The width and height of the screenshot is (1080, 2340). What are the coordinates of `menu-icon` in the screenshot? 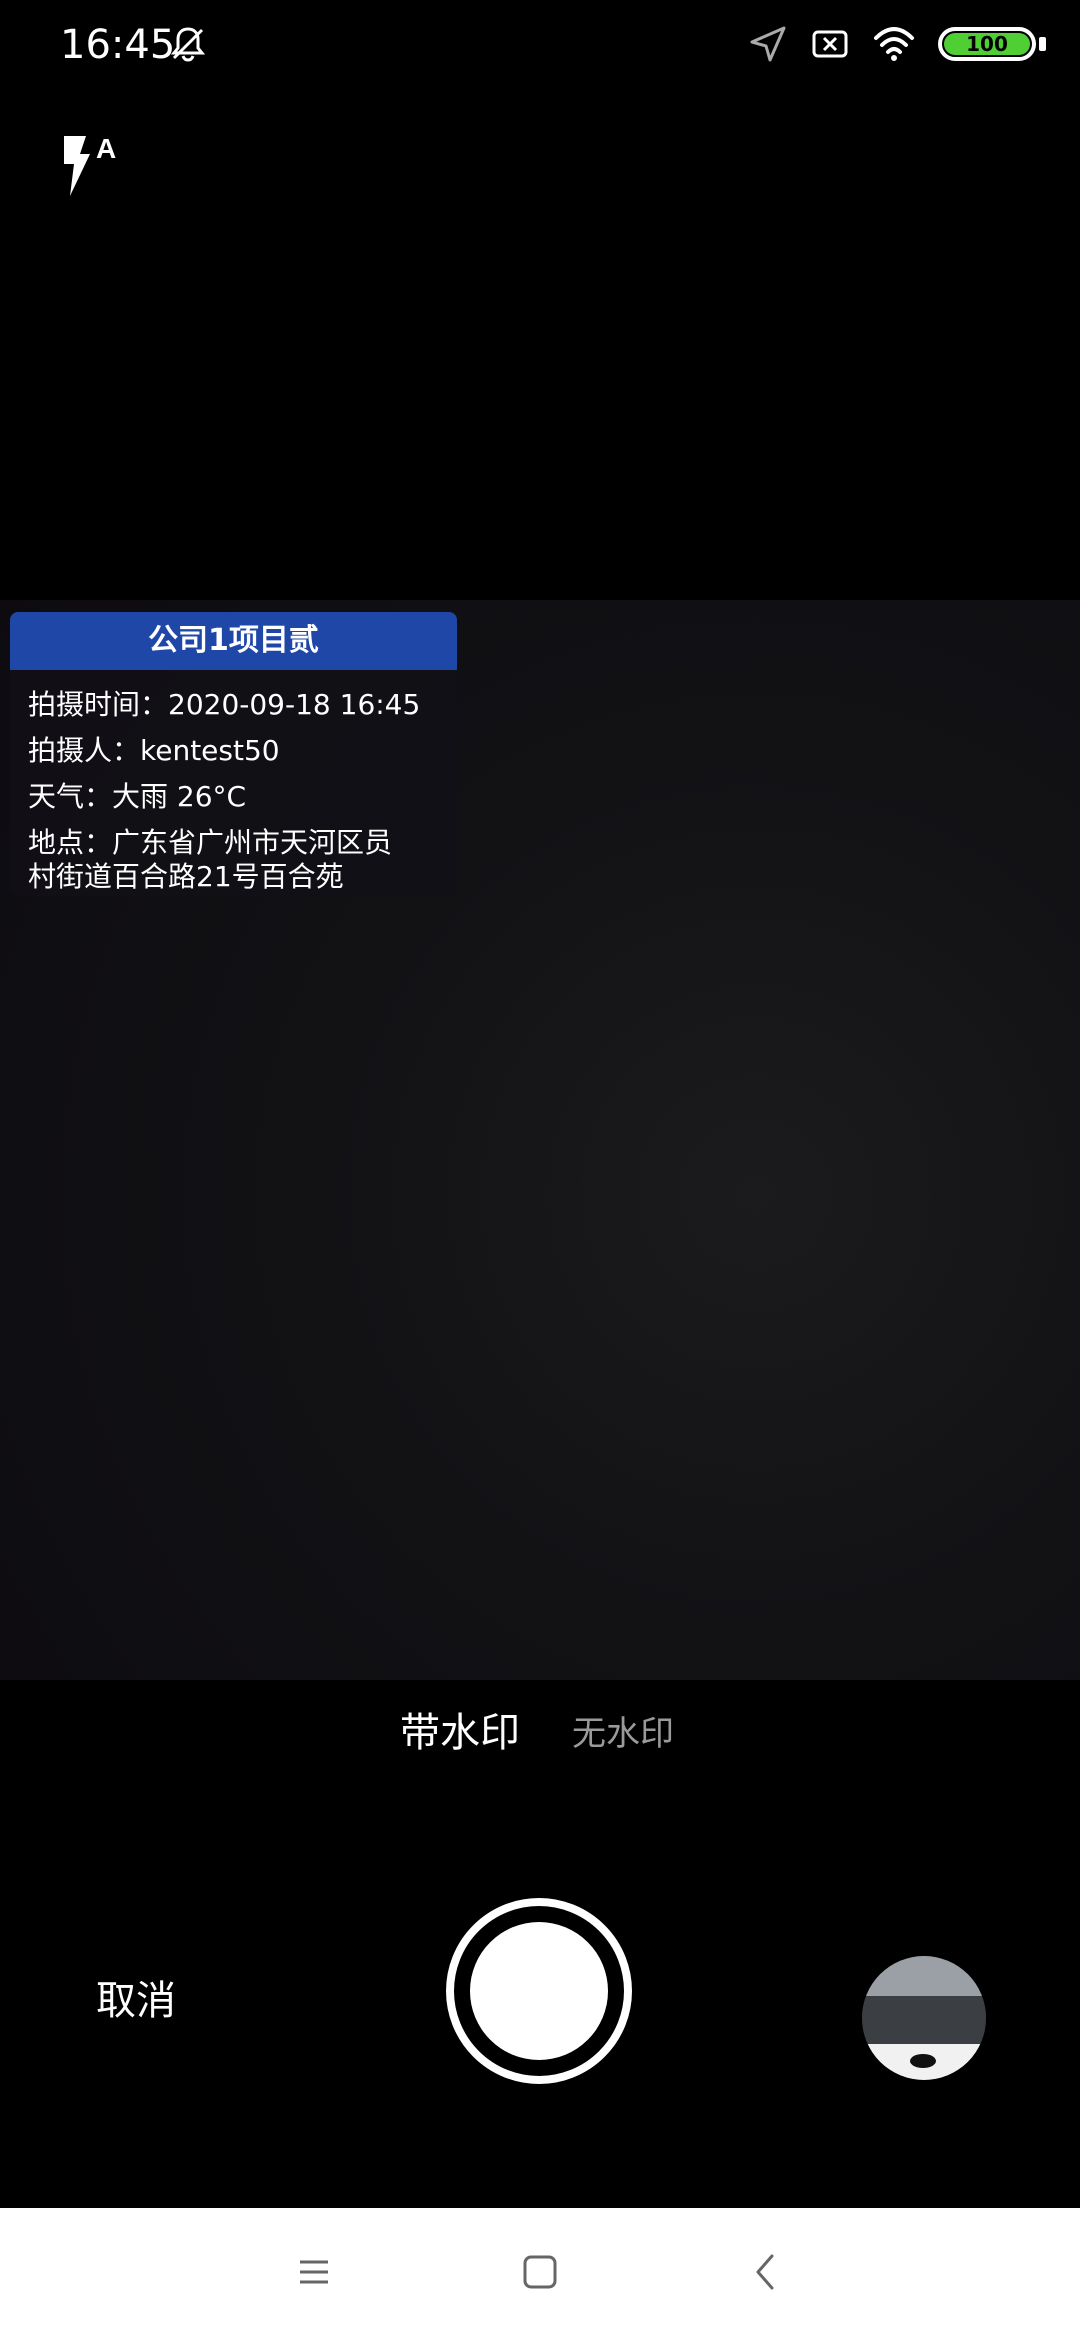 It's located at (314, 2272).